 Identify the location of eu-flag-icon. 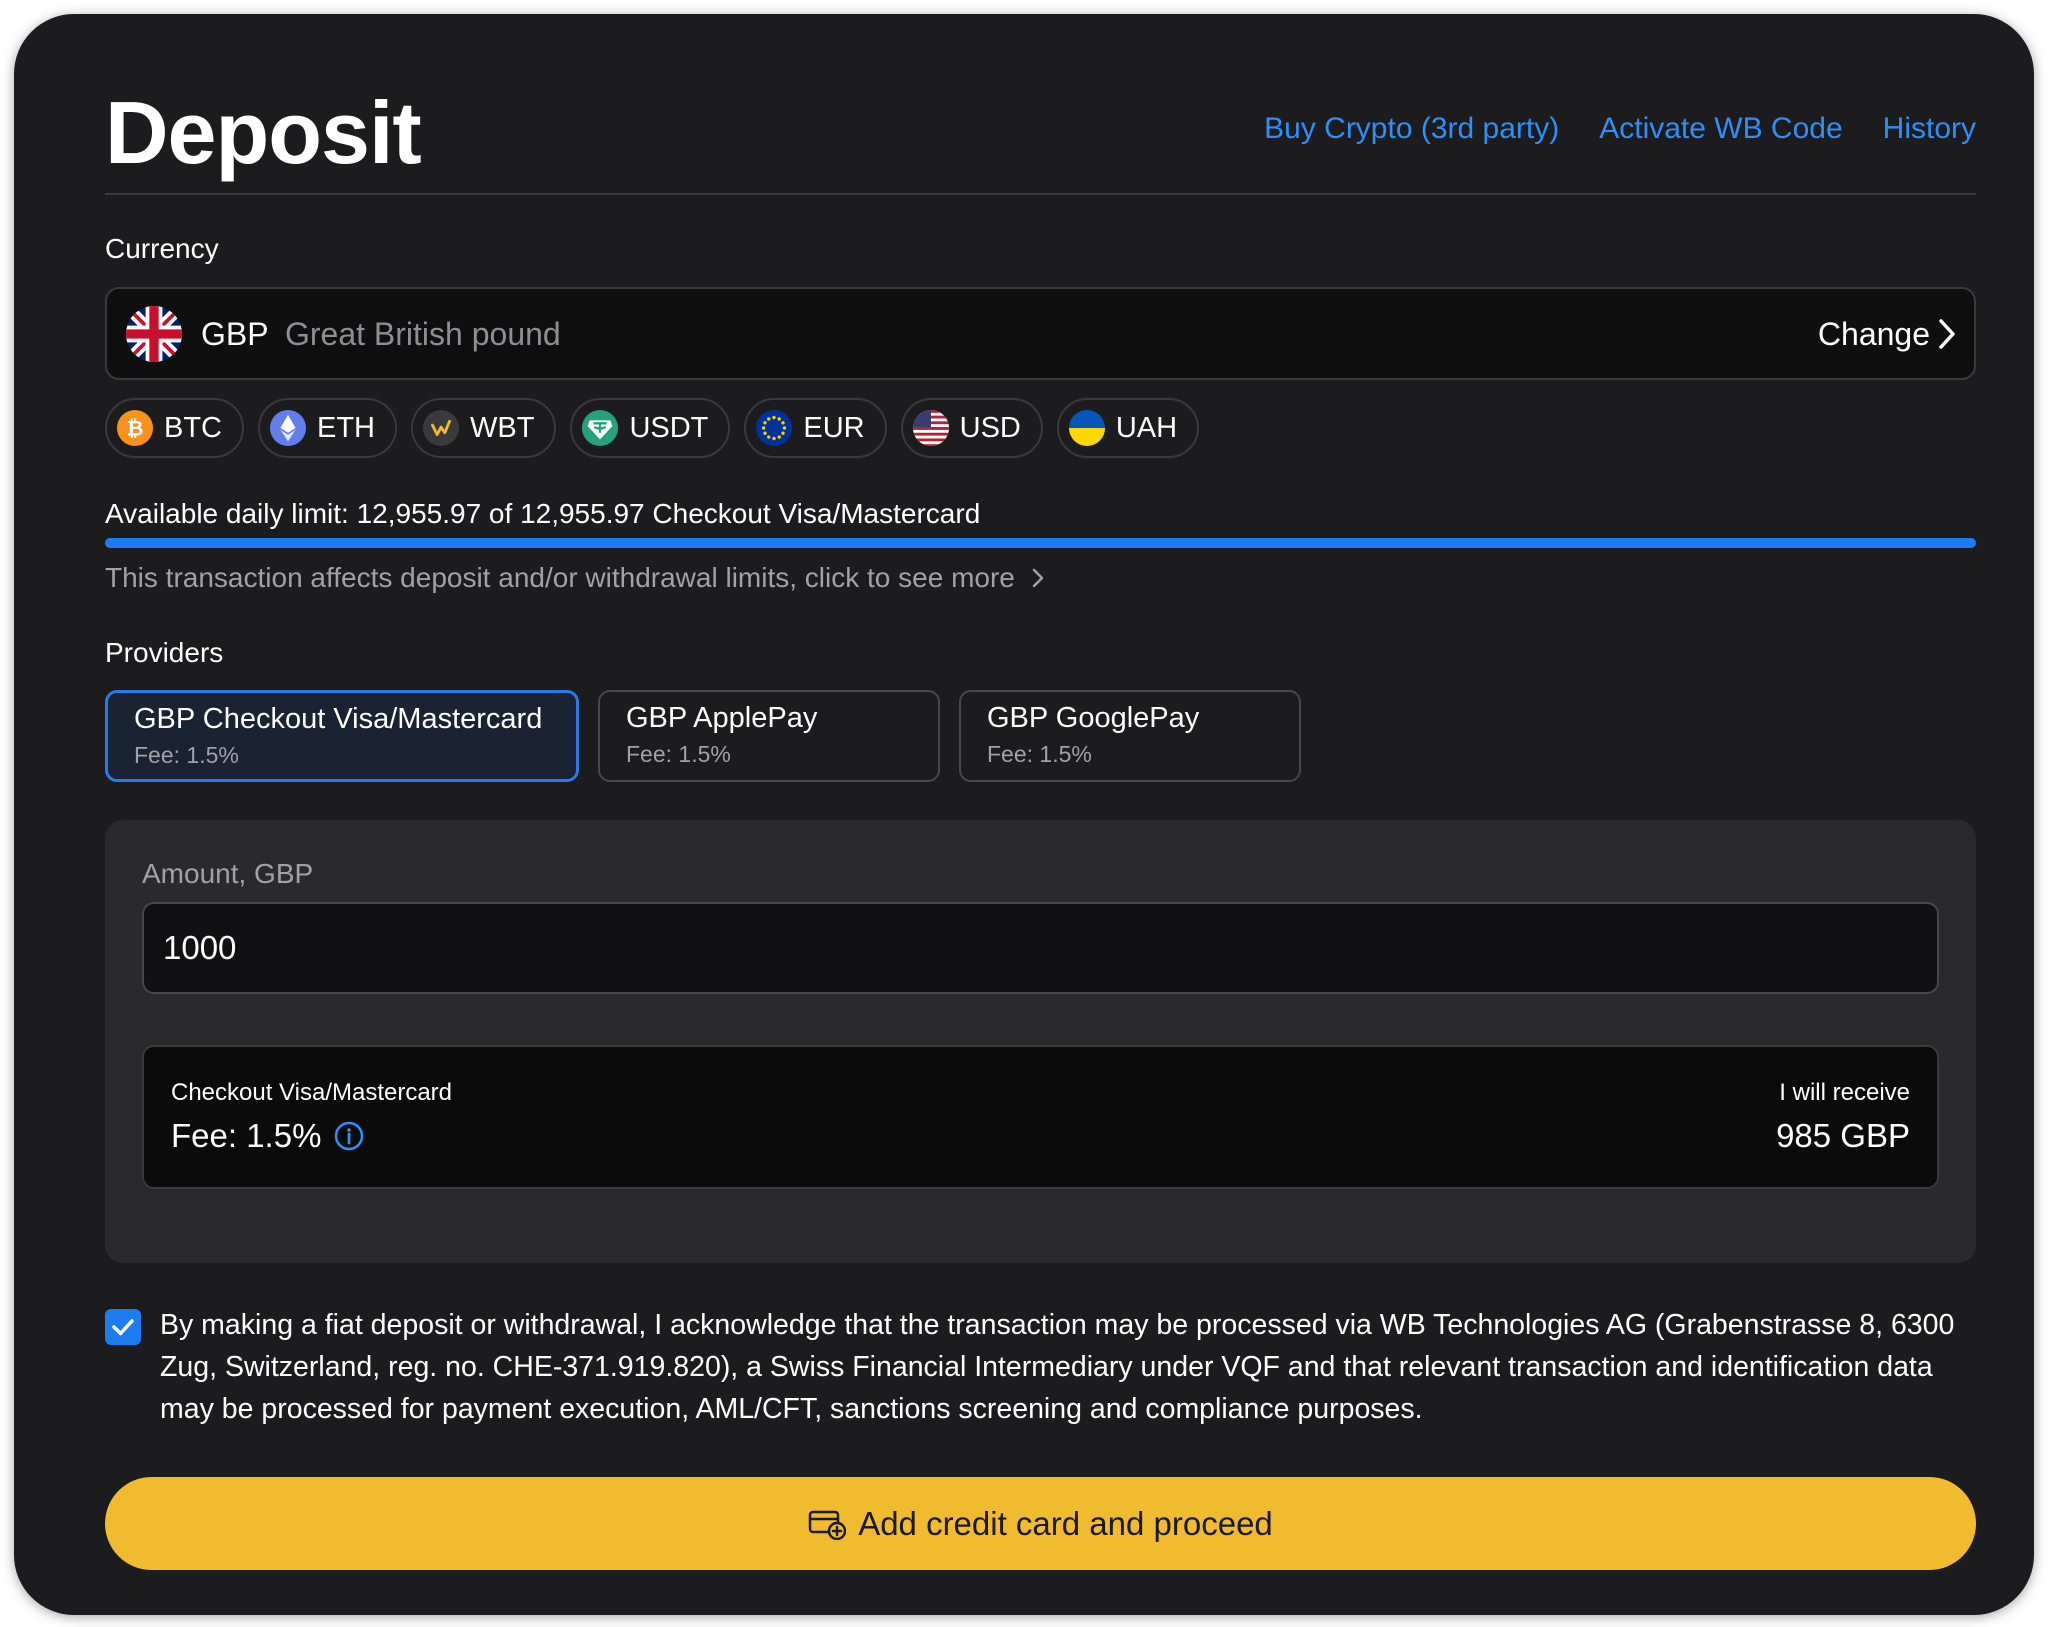
(774, 428).